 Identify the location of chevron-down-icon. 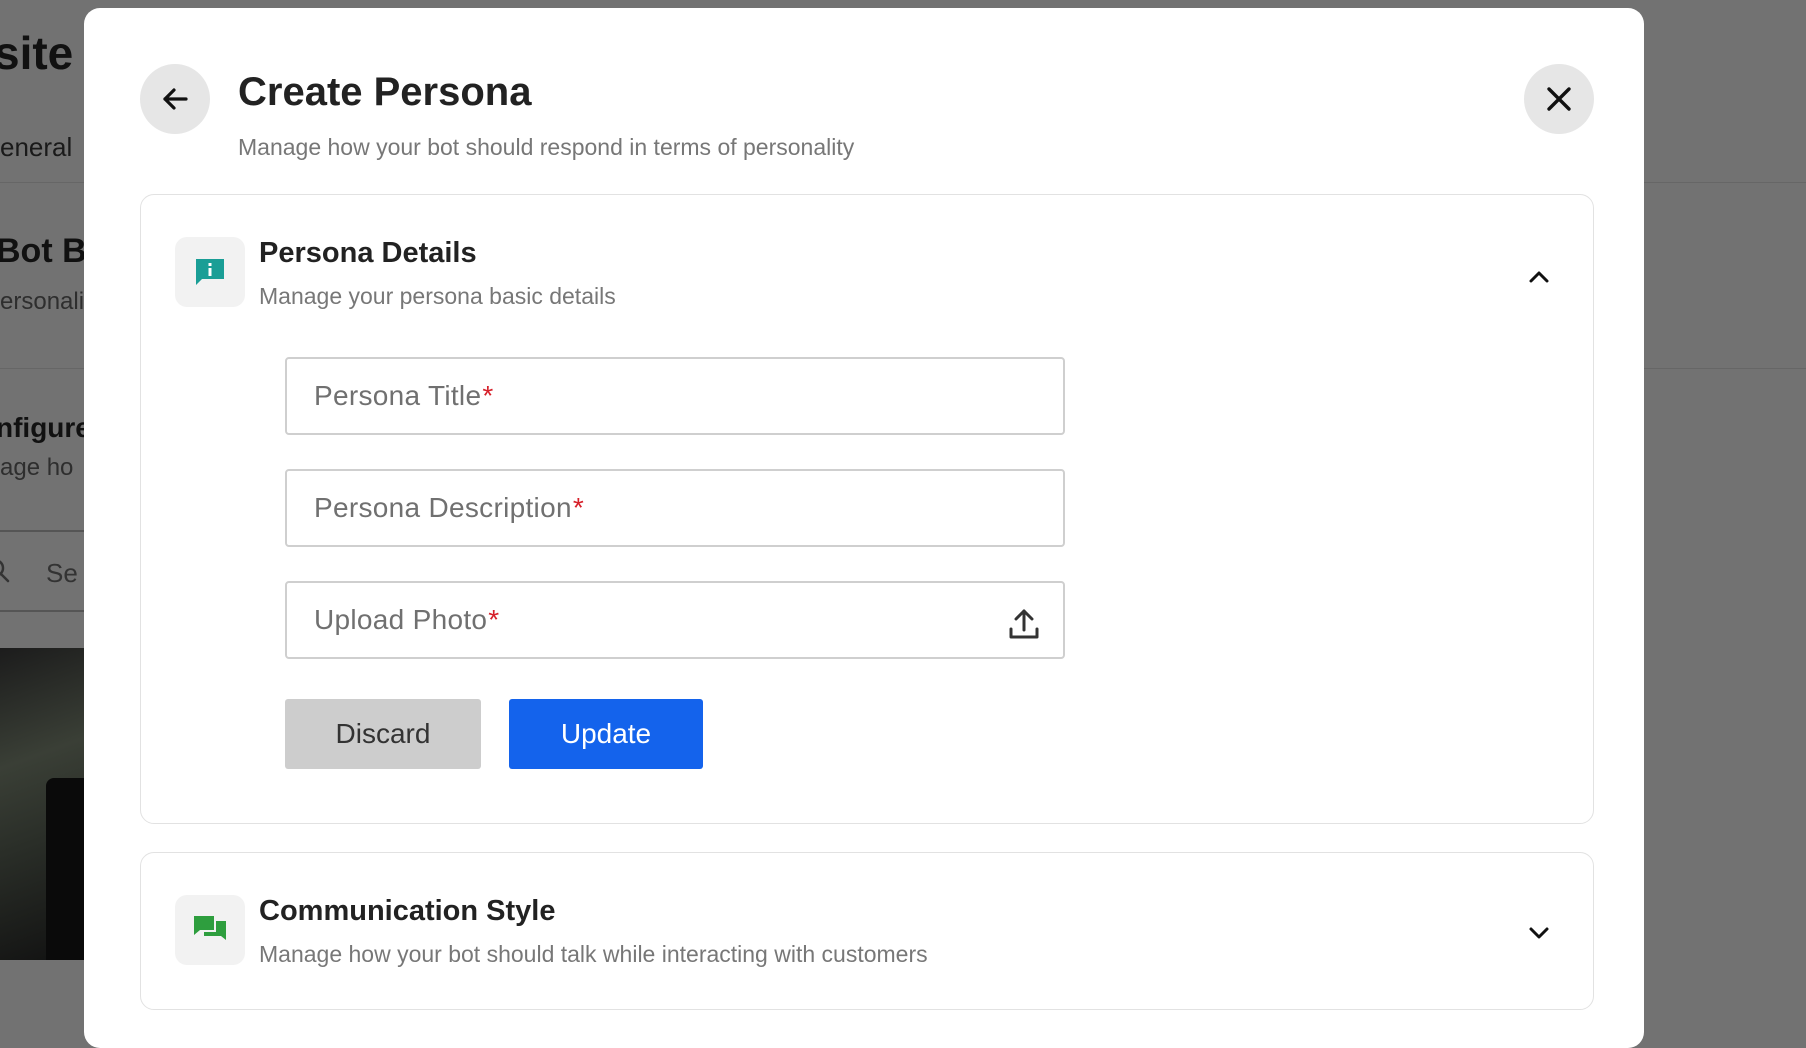
(1539, 933).